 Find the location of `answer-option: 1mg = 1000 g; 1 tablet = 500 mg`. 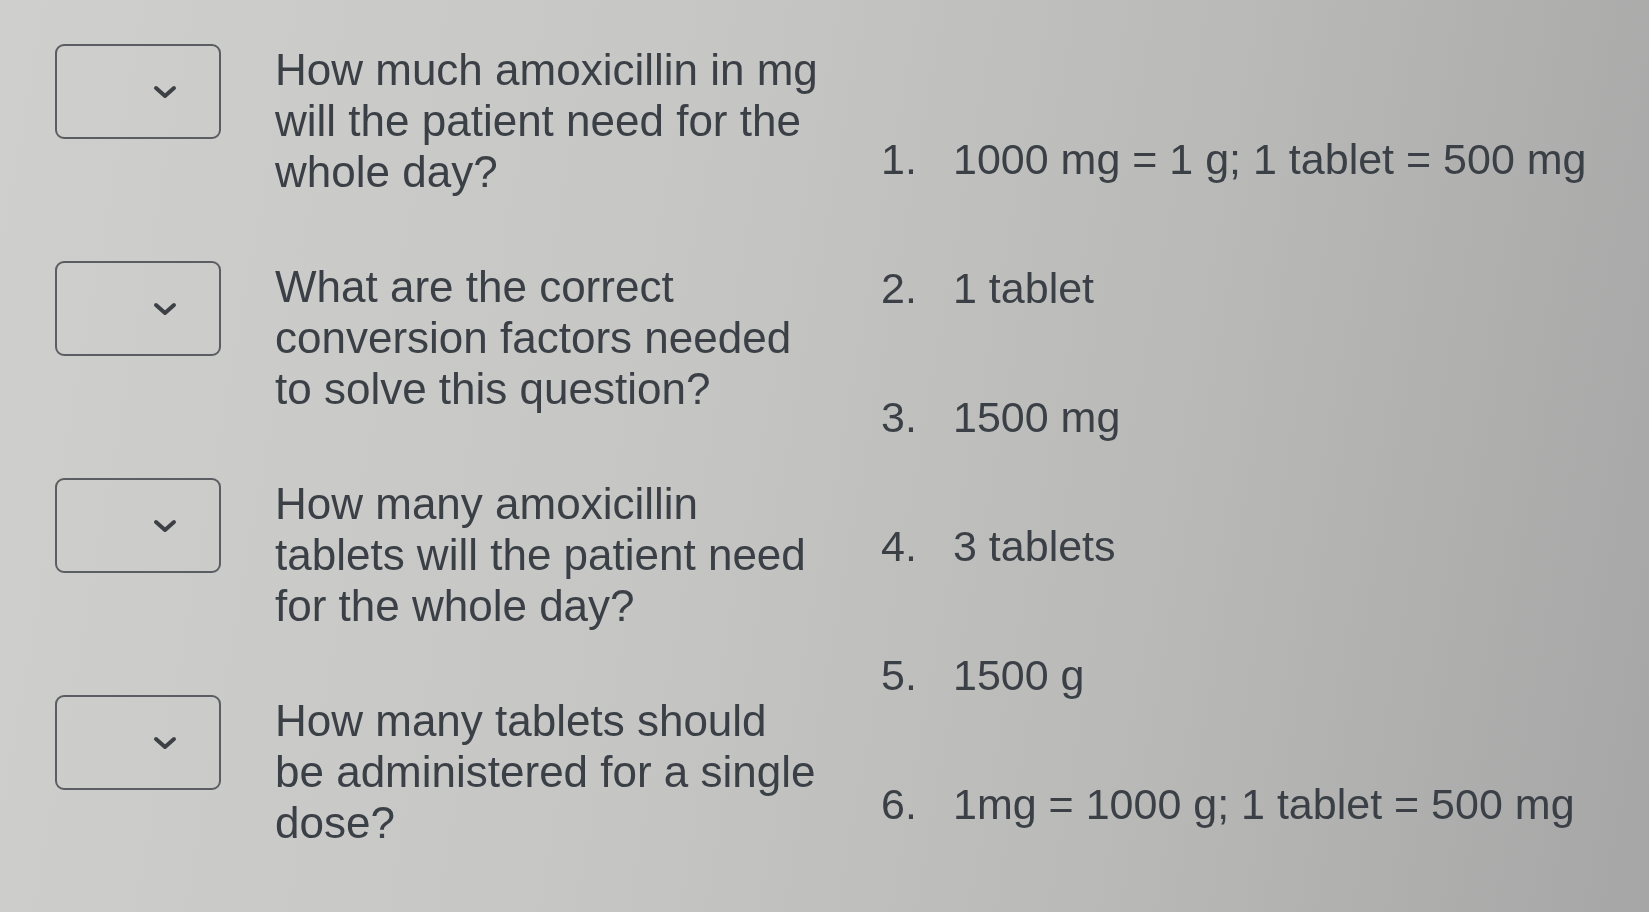

answer-option: 1mg = 1000 g; 1 tablet = 500 mg is located at coordinates (1264, 803).